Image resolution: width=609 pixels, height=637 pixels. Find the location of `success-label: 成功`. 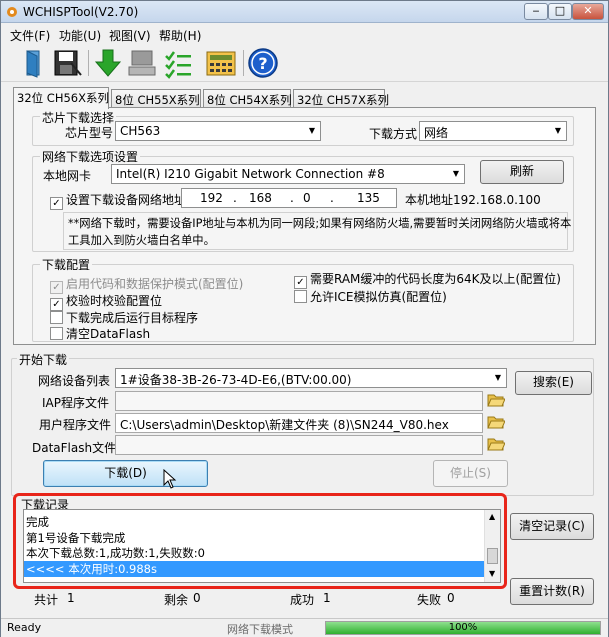

success-label: 成功 is located at coordinates (302, 600).